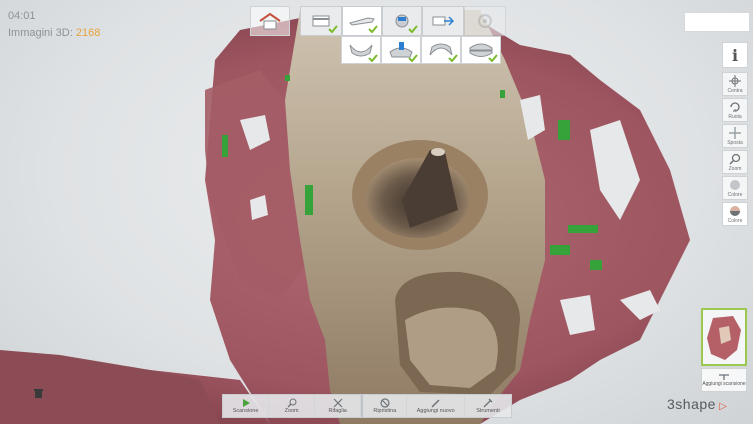 The height and width of the screenshot is (424, 753). Describe the element at coordinates (488, 402) in the screenshot. I see `tools-icon` at that location.